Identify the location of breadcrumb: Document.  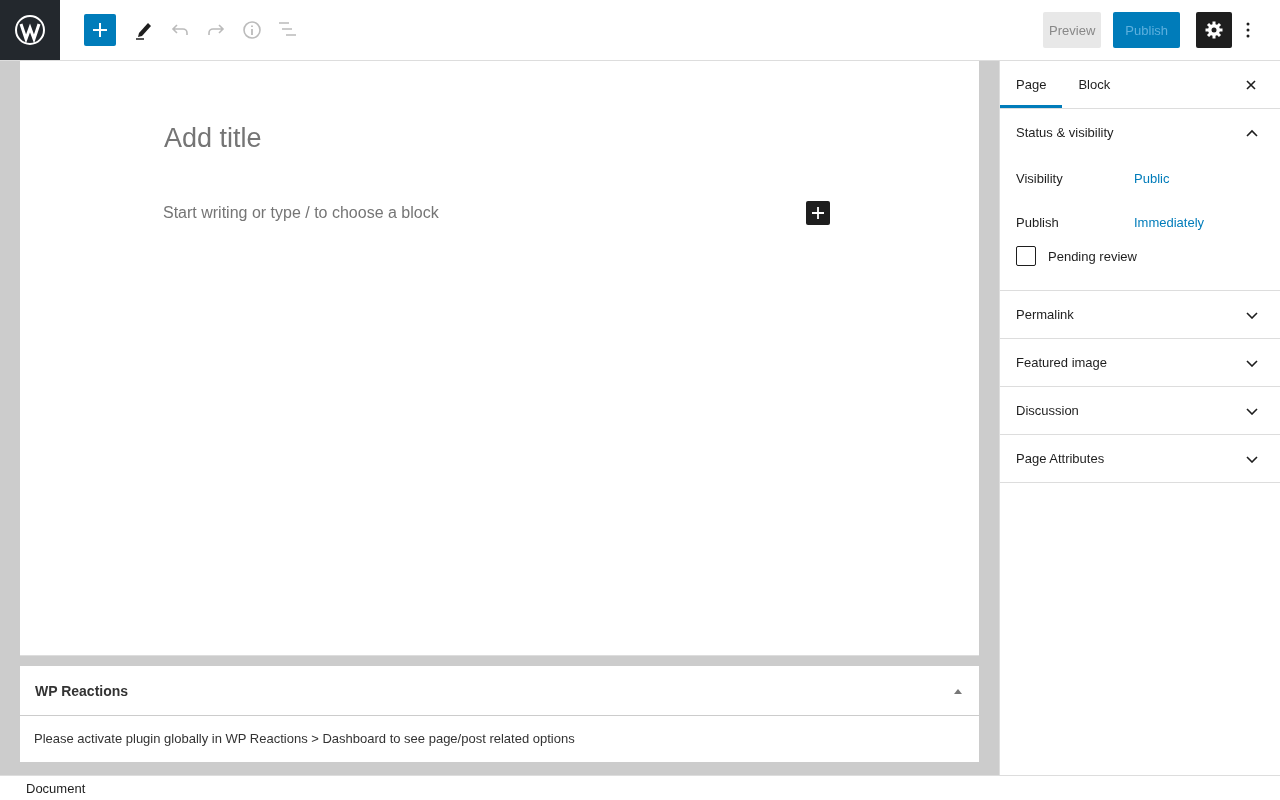
(56, 788).